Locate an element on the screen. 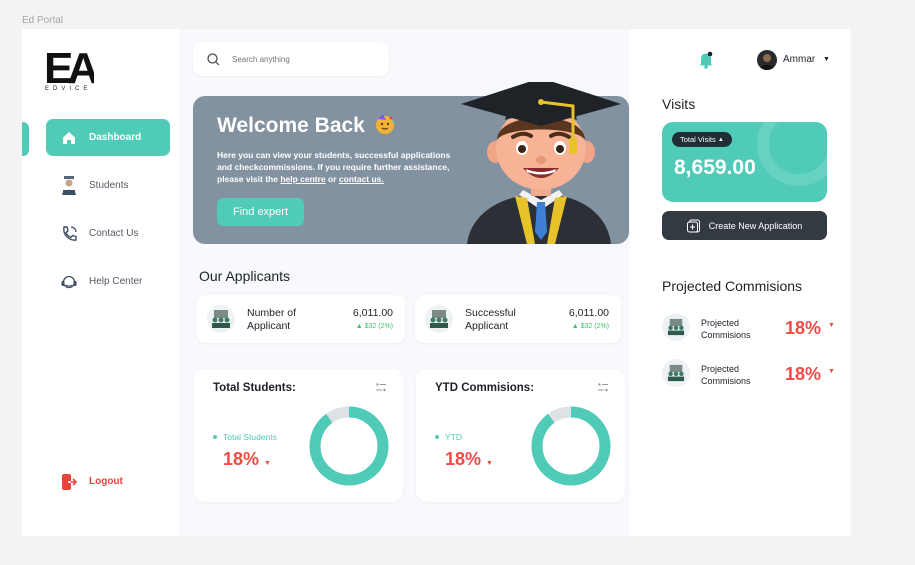  find-expert-button: Find expert is located at coordinates (260, 212).